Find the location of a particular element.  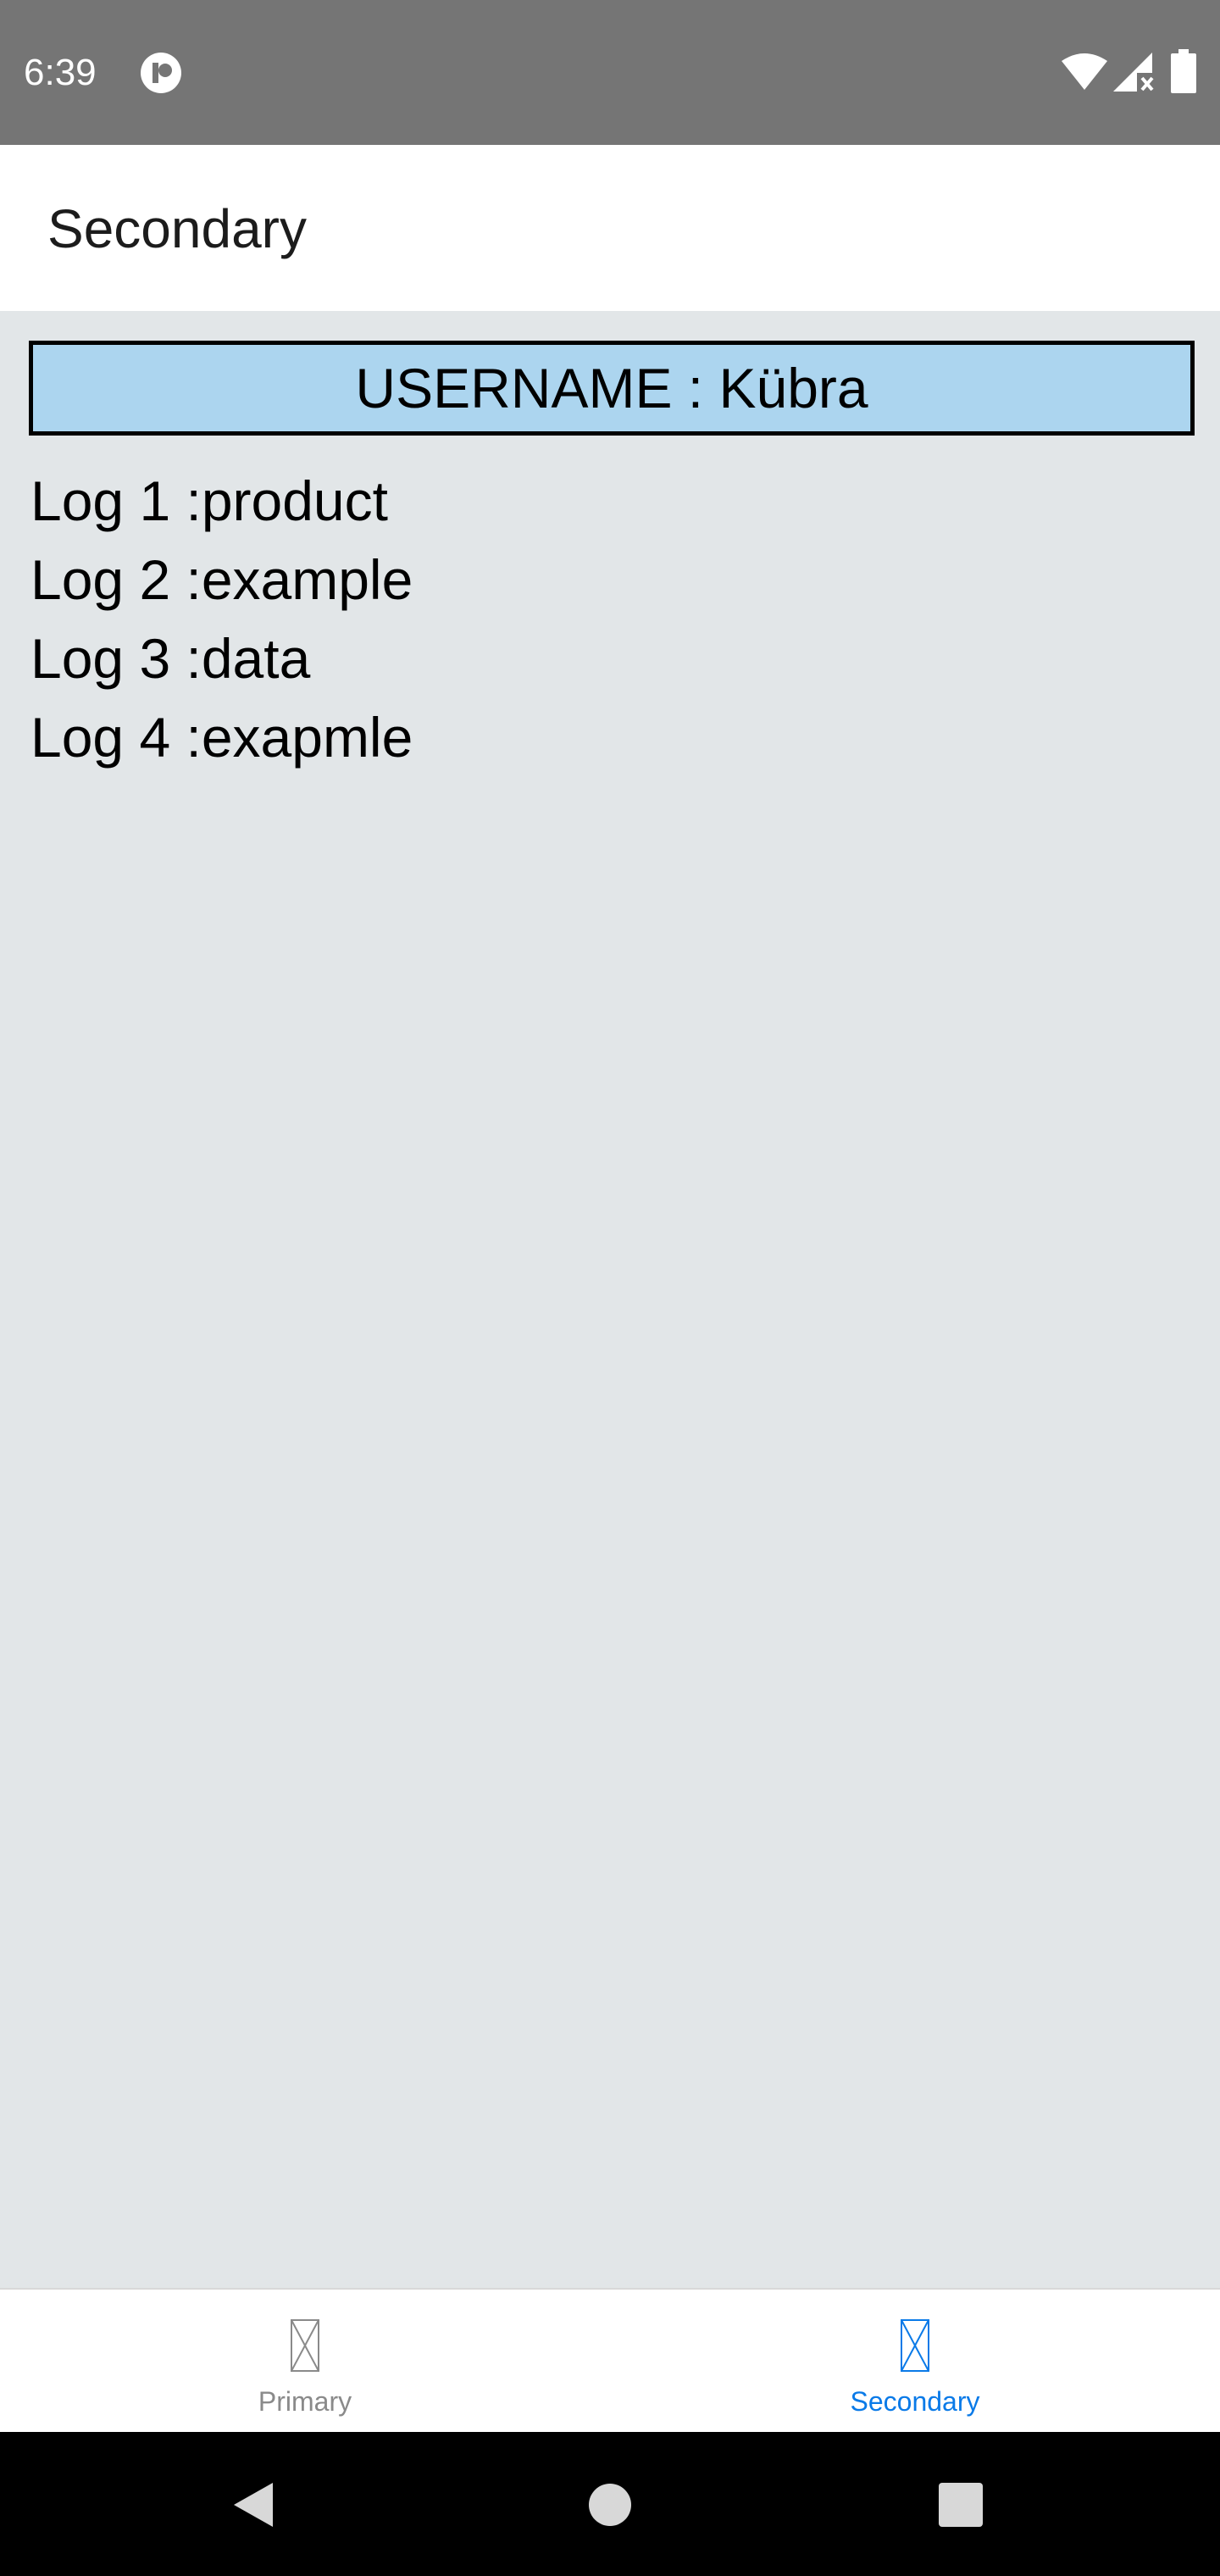

wifi-icon is located at coordinates (1084, 71).